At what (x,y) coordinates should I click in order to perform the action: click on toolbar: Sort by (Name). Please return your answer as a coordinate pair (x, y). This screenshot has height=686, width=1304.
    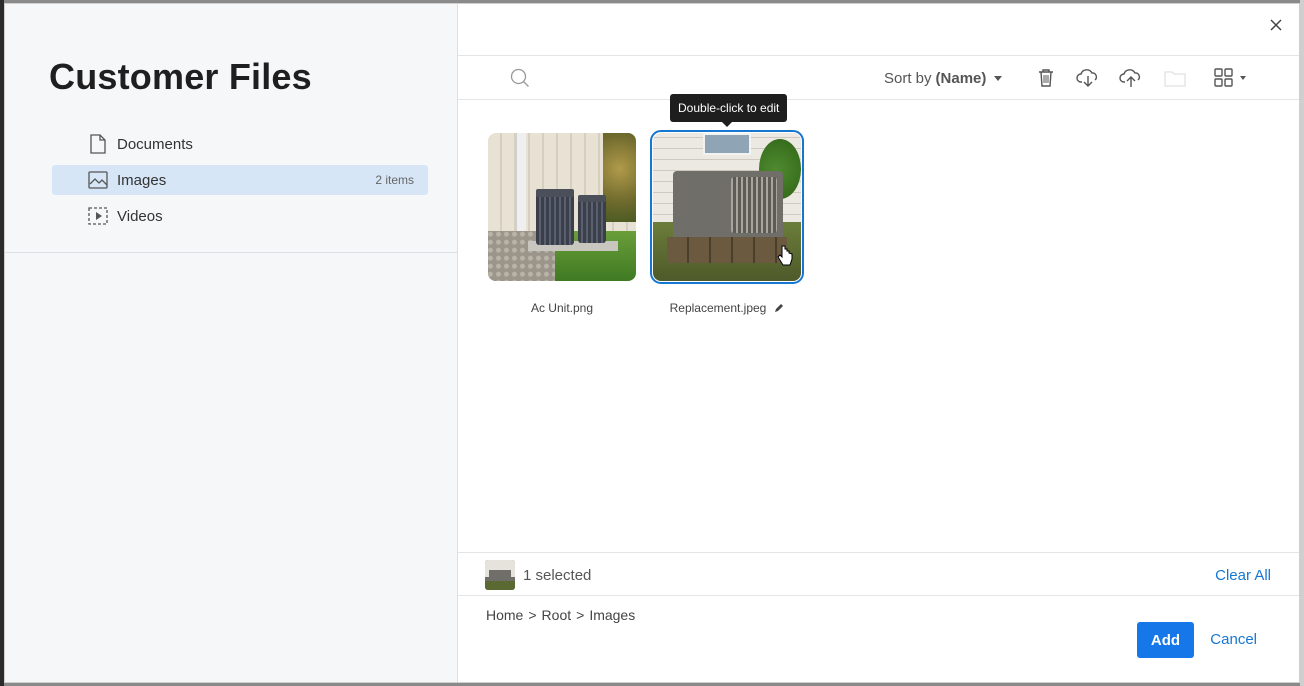
    Looking at the image, I should click on (878, 77).